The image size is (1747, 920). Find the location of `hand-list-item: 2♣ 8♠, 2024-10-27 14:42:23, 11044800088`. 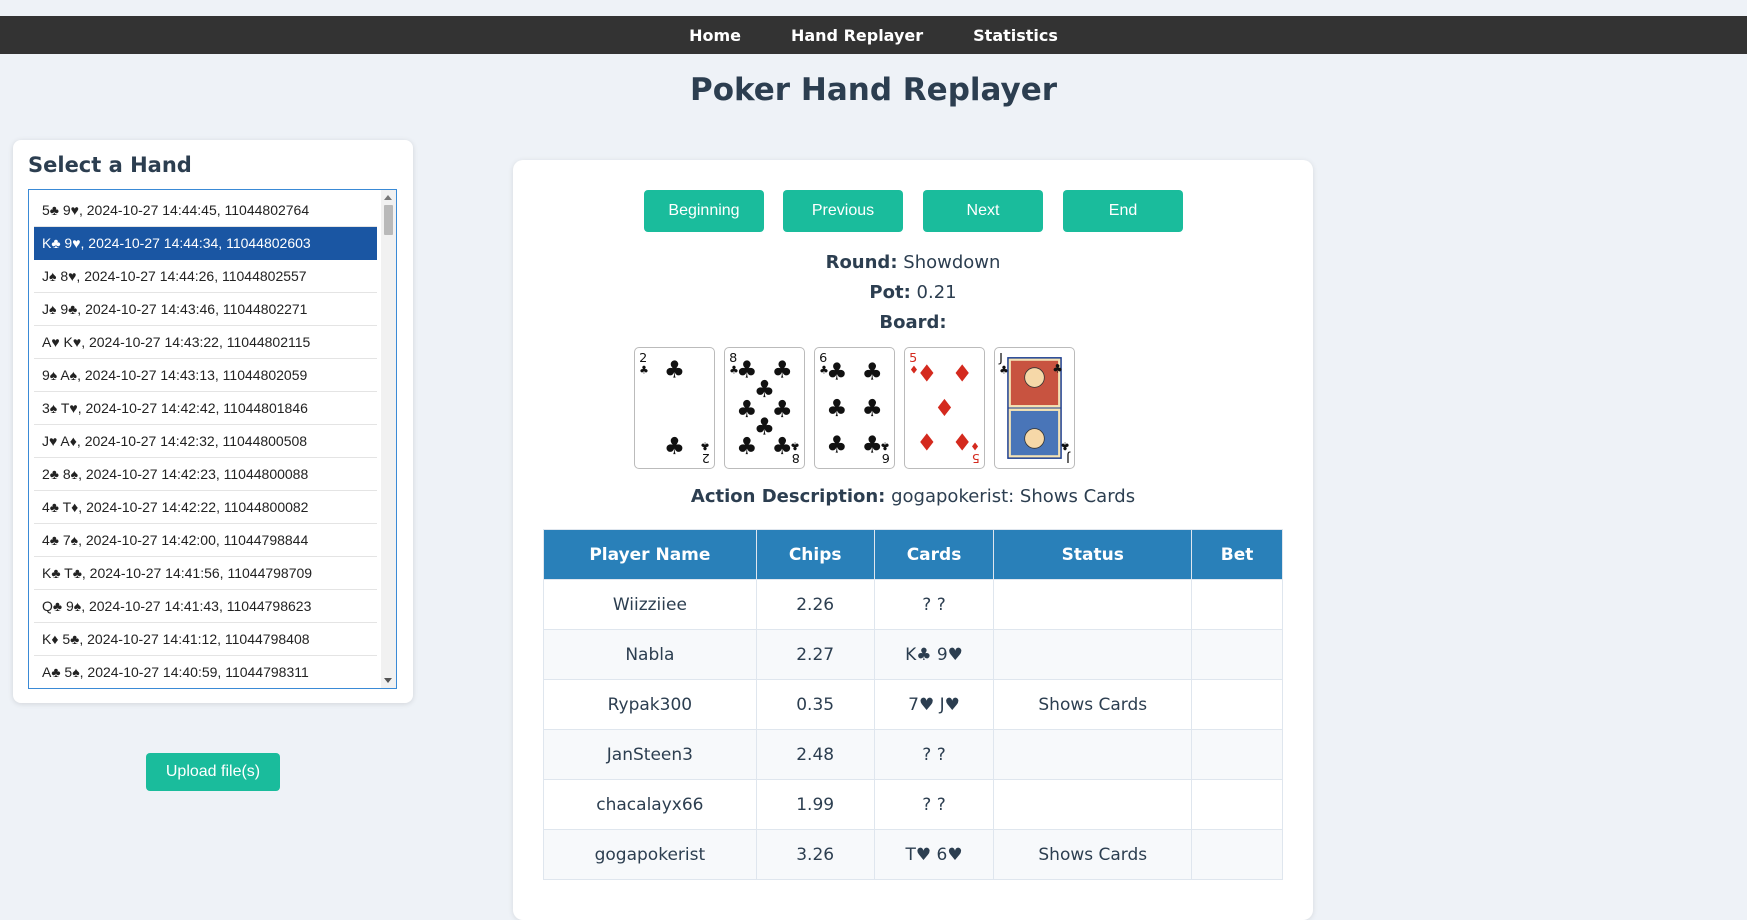

hand-list-item: 2♣ 8♠, 2024-10-27 14:42:23, 11044800088 is located at coordinates (205, 474).